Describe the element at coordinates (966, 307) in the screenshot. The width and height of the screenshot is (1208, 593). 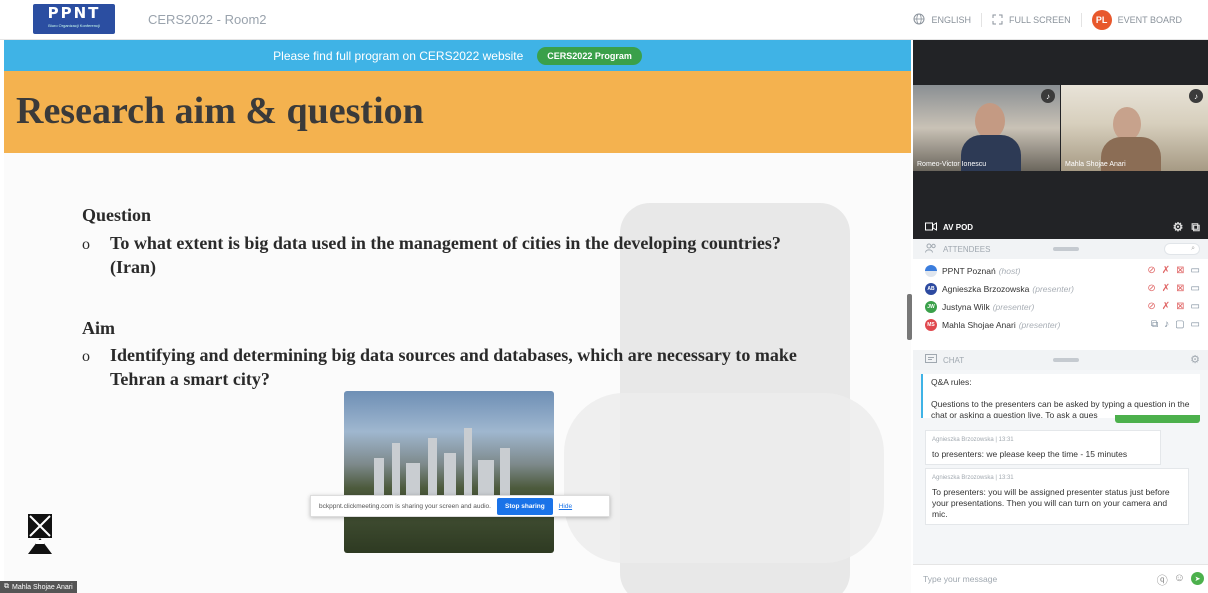
I see `attendee-name: Justyna Wilk` at that location.